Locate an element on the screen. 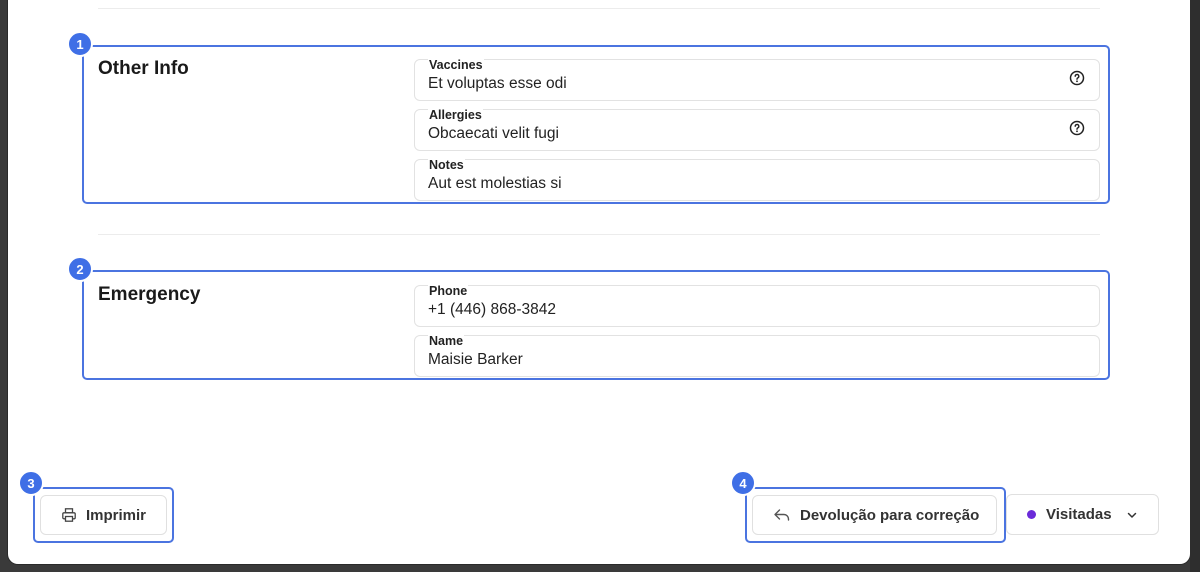  name-value: Maisie Barker is located at coordinates (475, 359).